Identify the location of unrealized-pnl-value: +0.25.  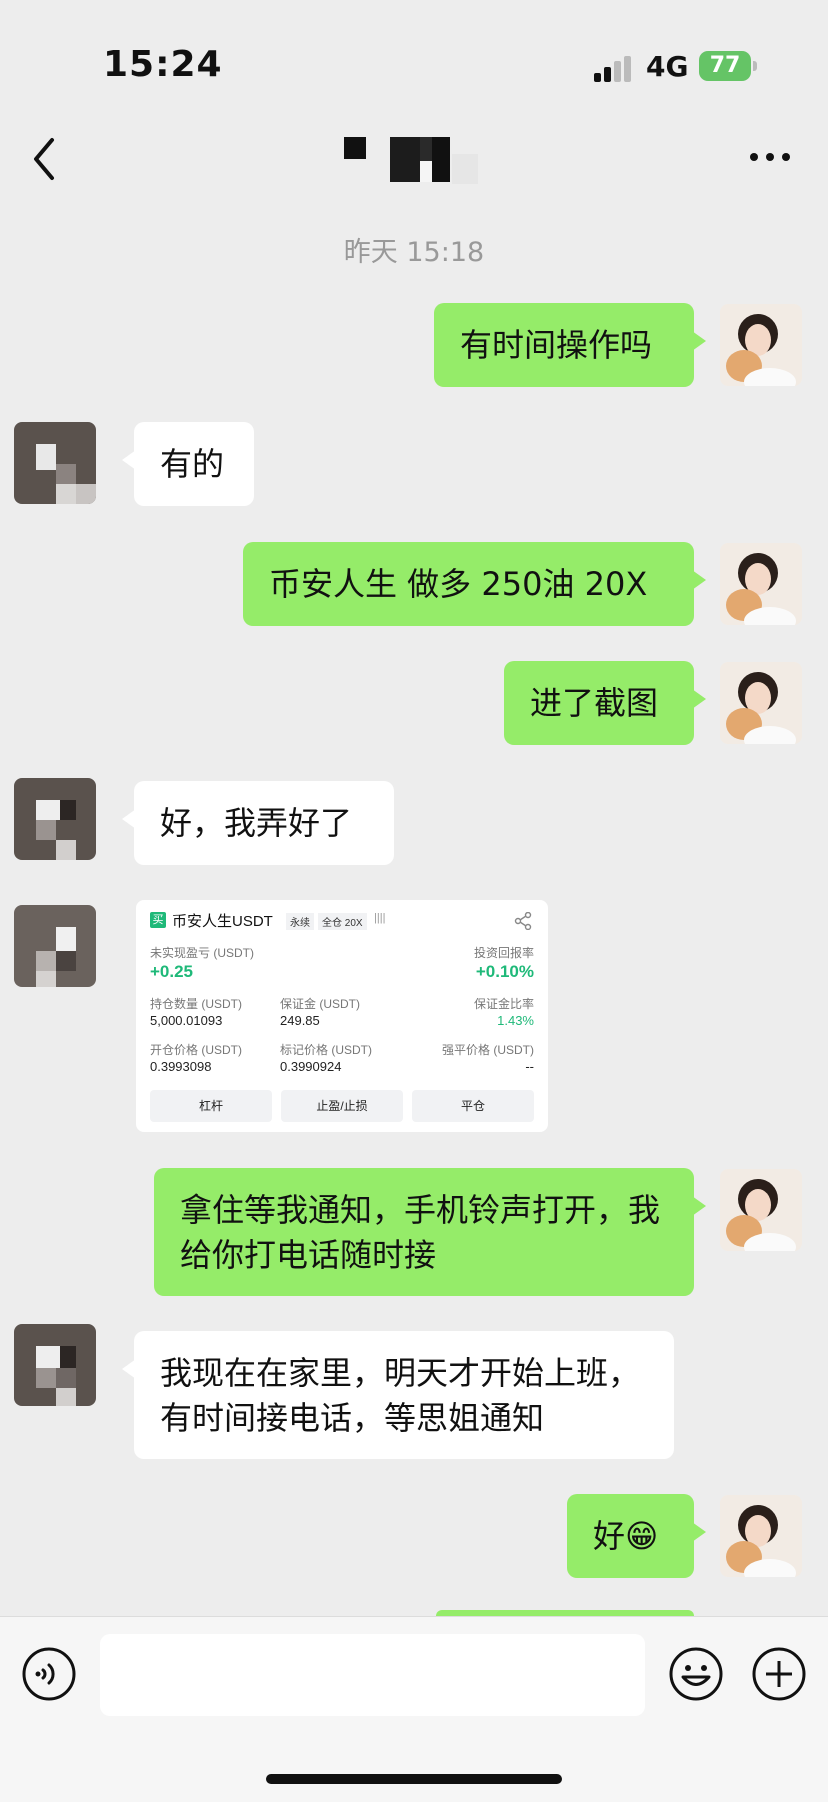
(172, 971).